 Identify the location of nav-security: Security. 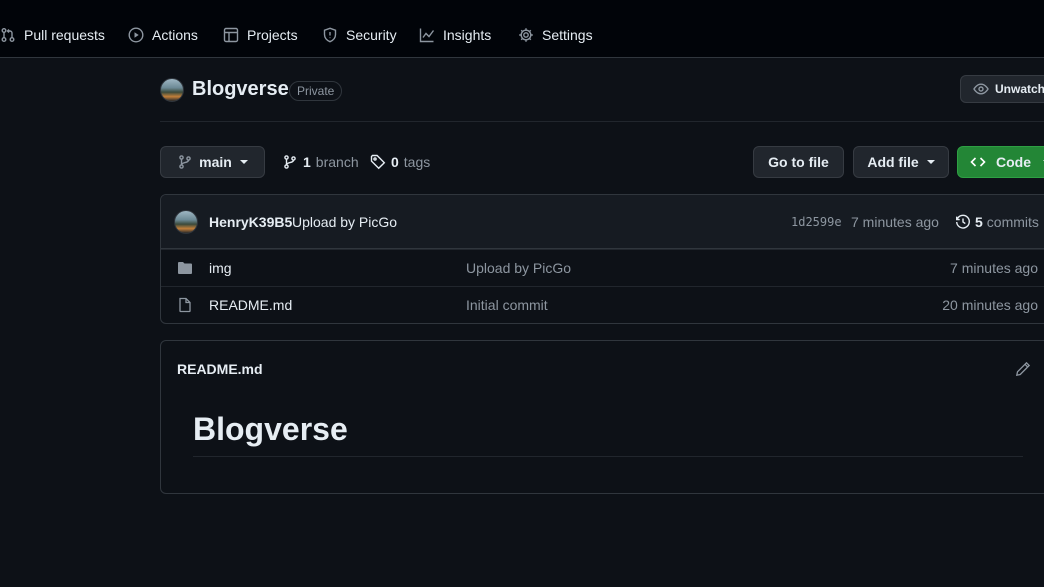
(359, 35).